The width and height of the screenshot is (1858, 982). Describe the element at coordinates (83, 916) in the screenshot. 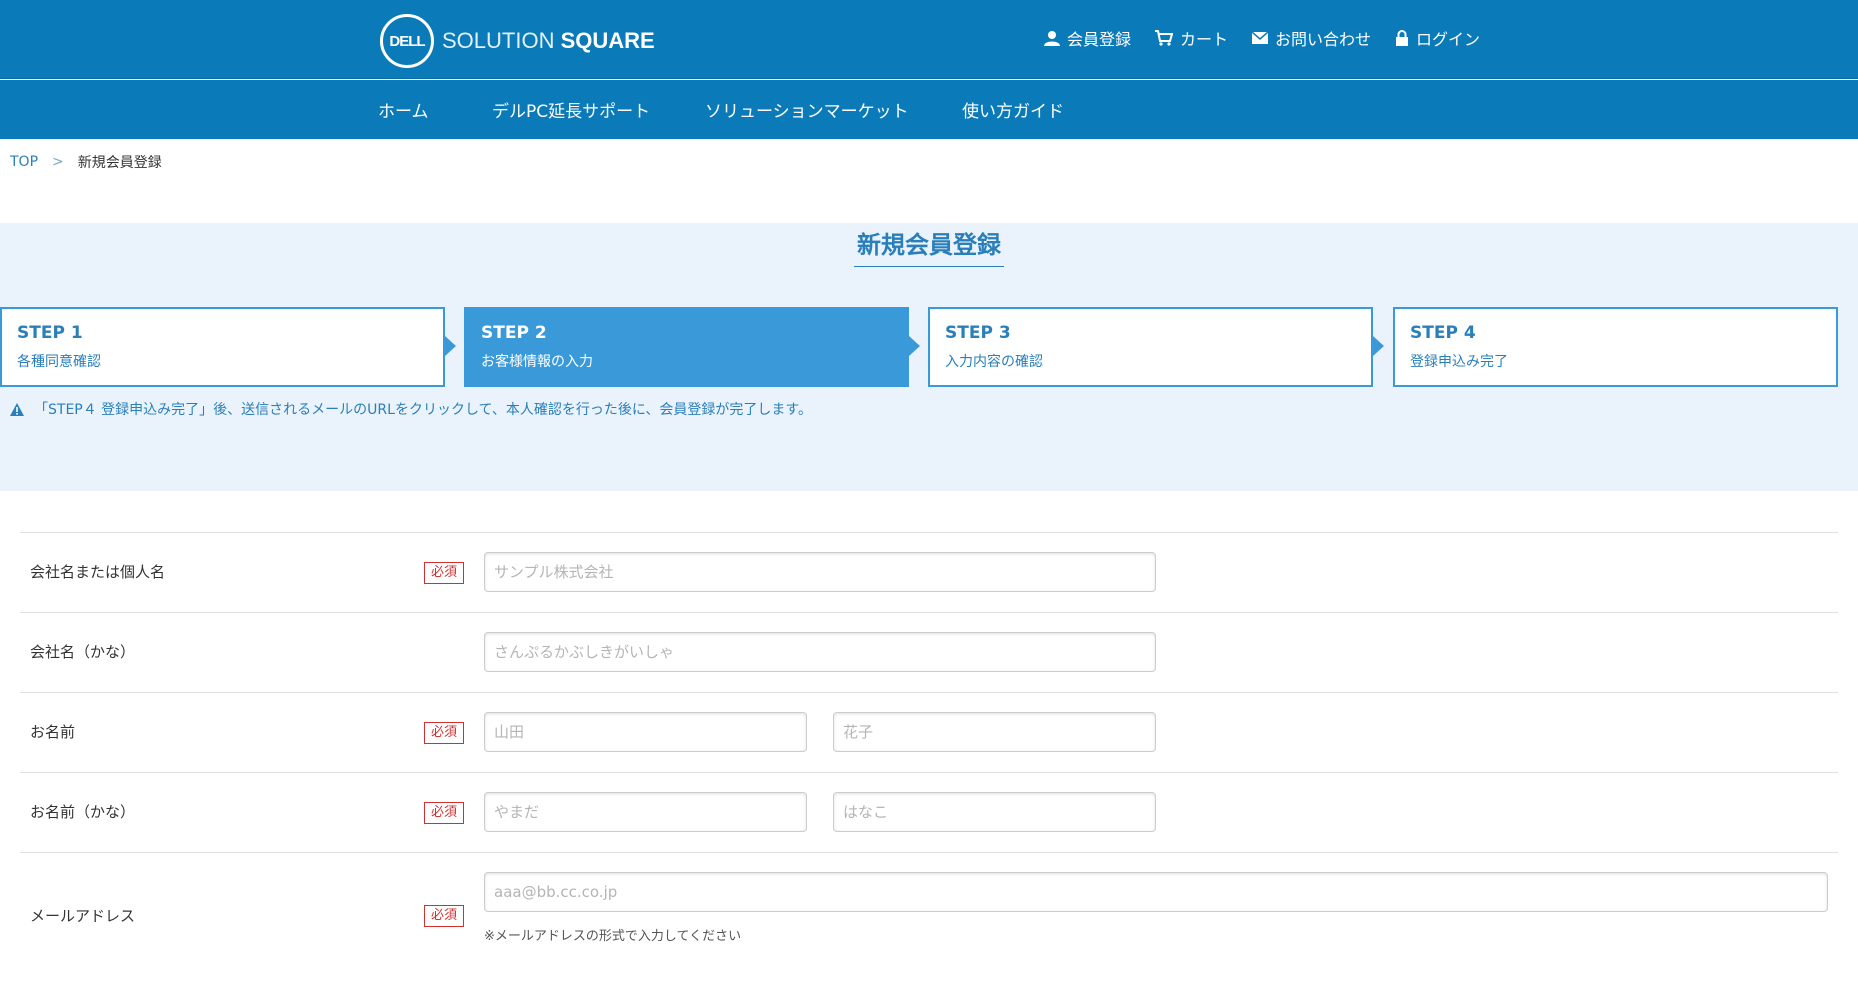

I see `email-label: メールアドレス` at that location.